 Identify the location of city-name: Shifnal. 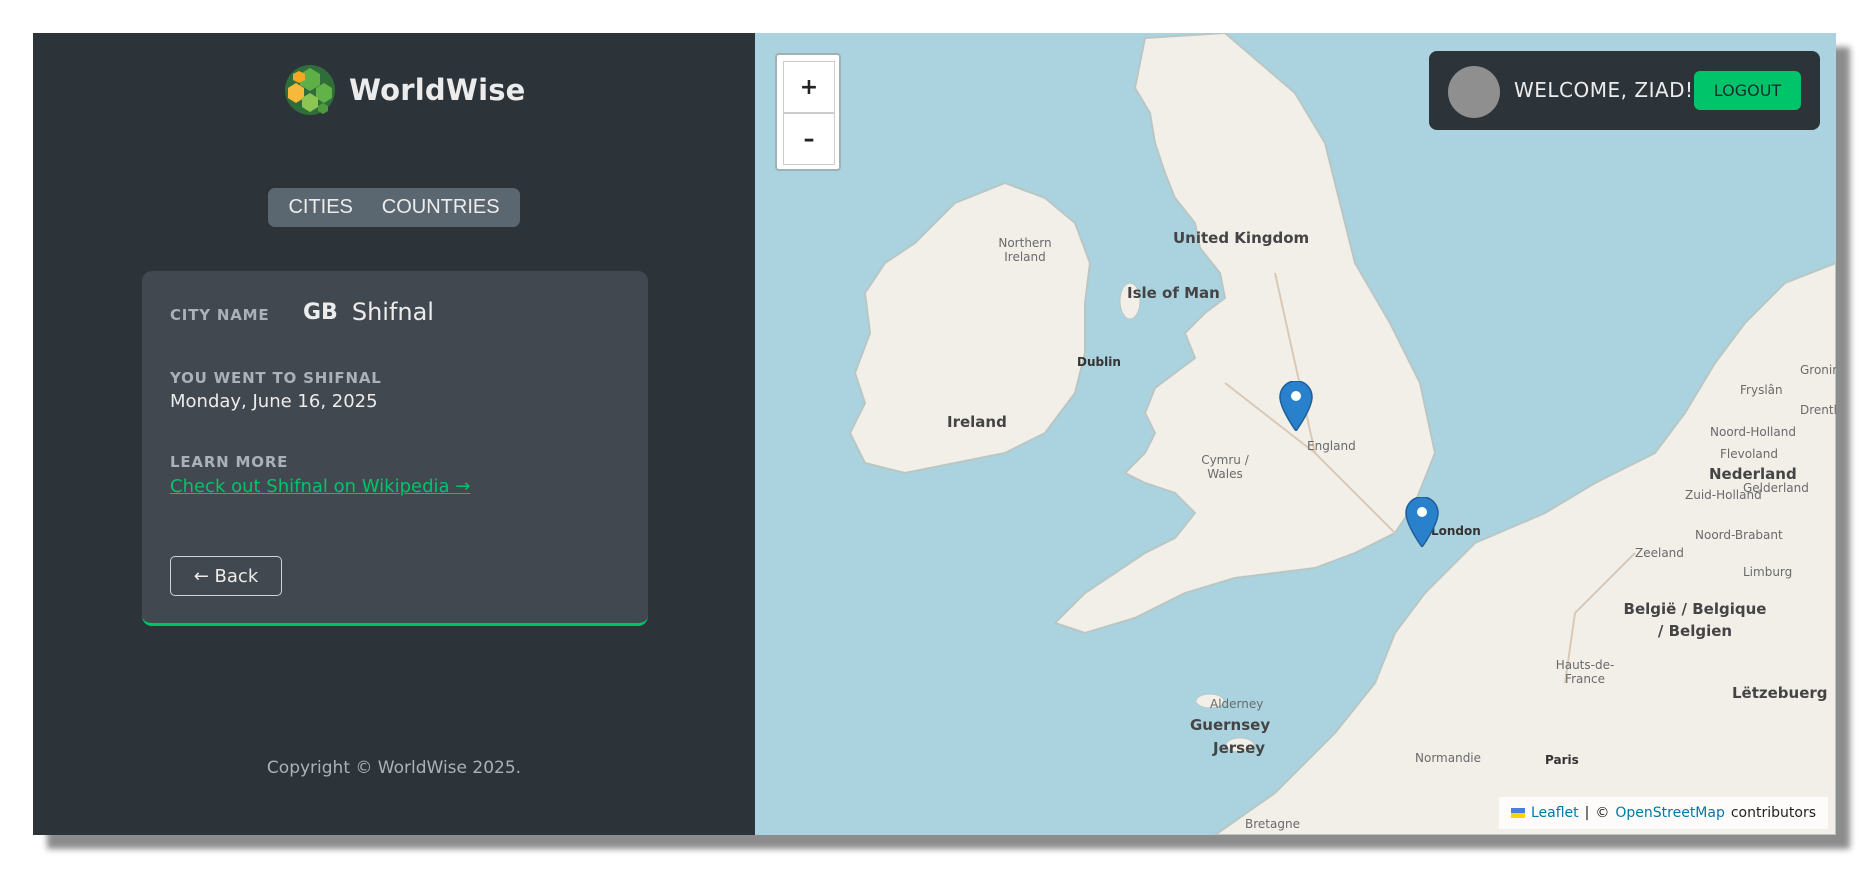
(392, 312).